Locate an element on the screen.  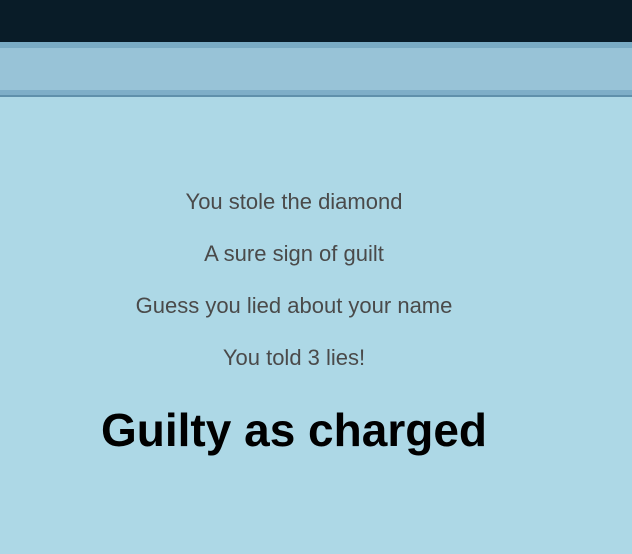
toolbar is located at coordinates (316, 69).